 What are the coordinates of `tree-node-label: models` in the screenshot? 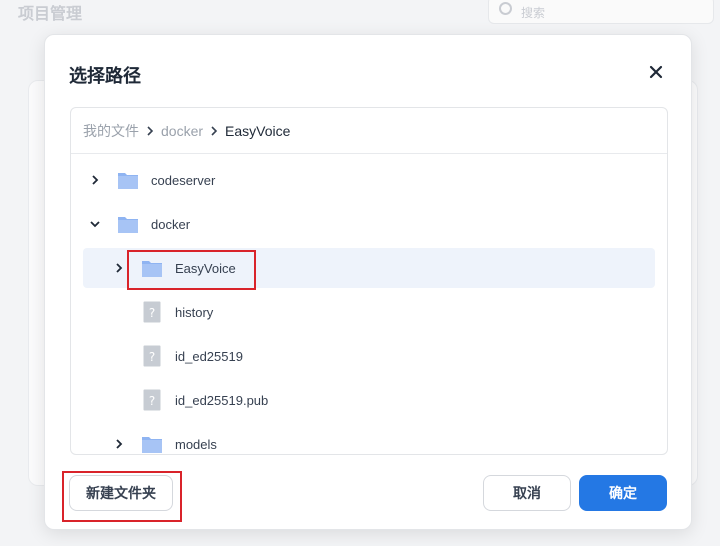 It's located at (196, 444).